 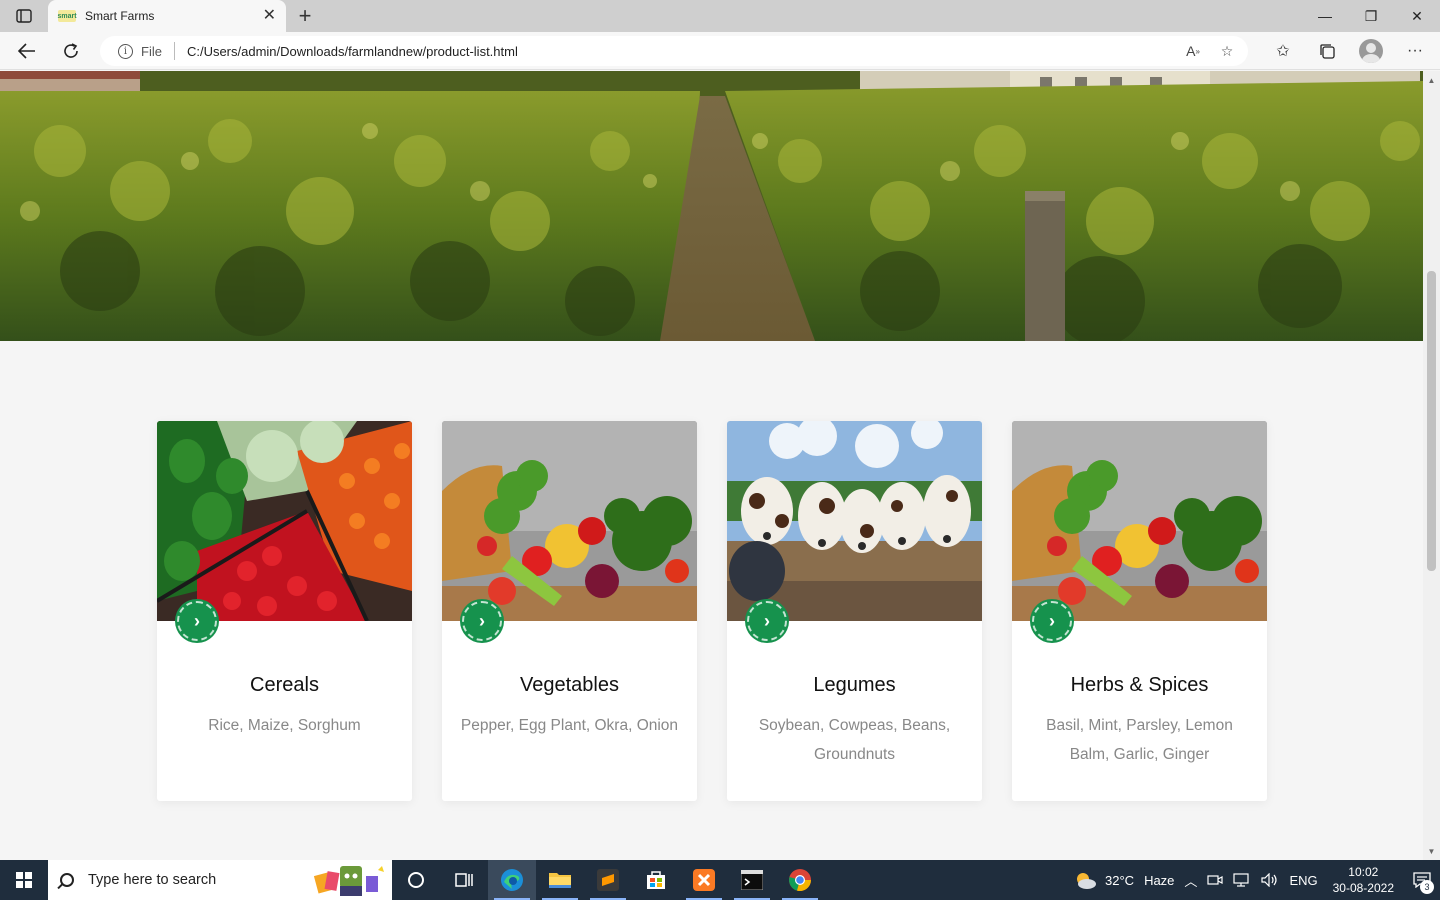 I want to click on task-view-icon, so click(x=464, y=880).